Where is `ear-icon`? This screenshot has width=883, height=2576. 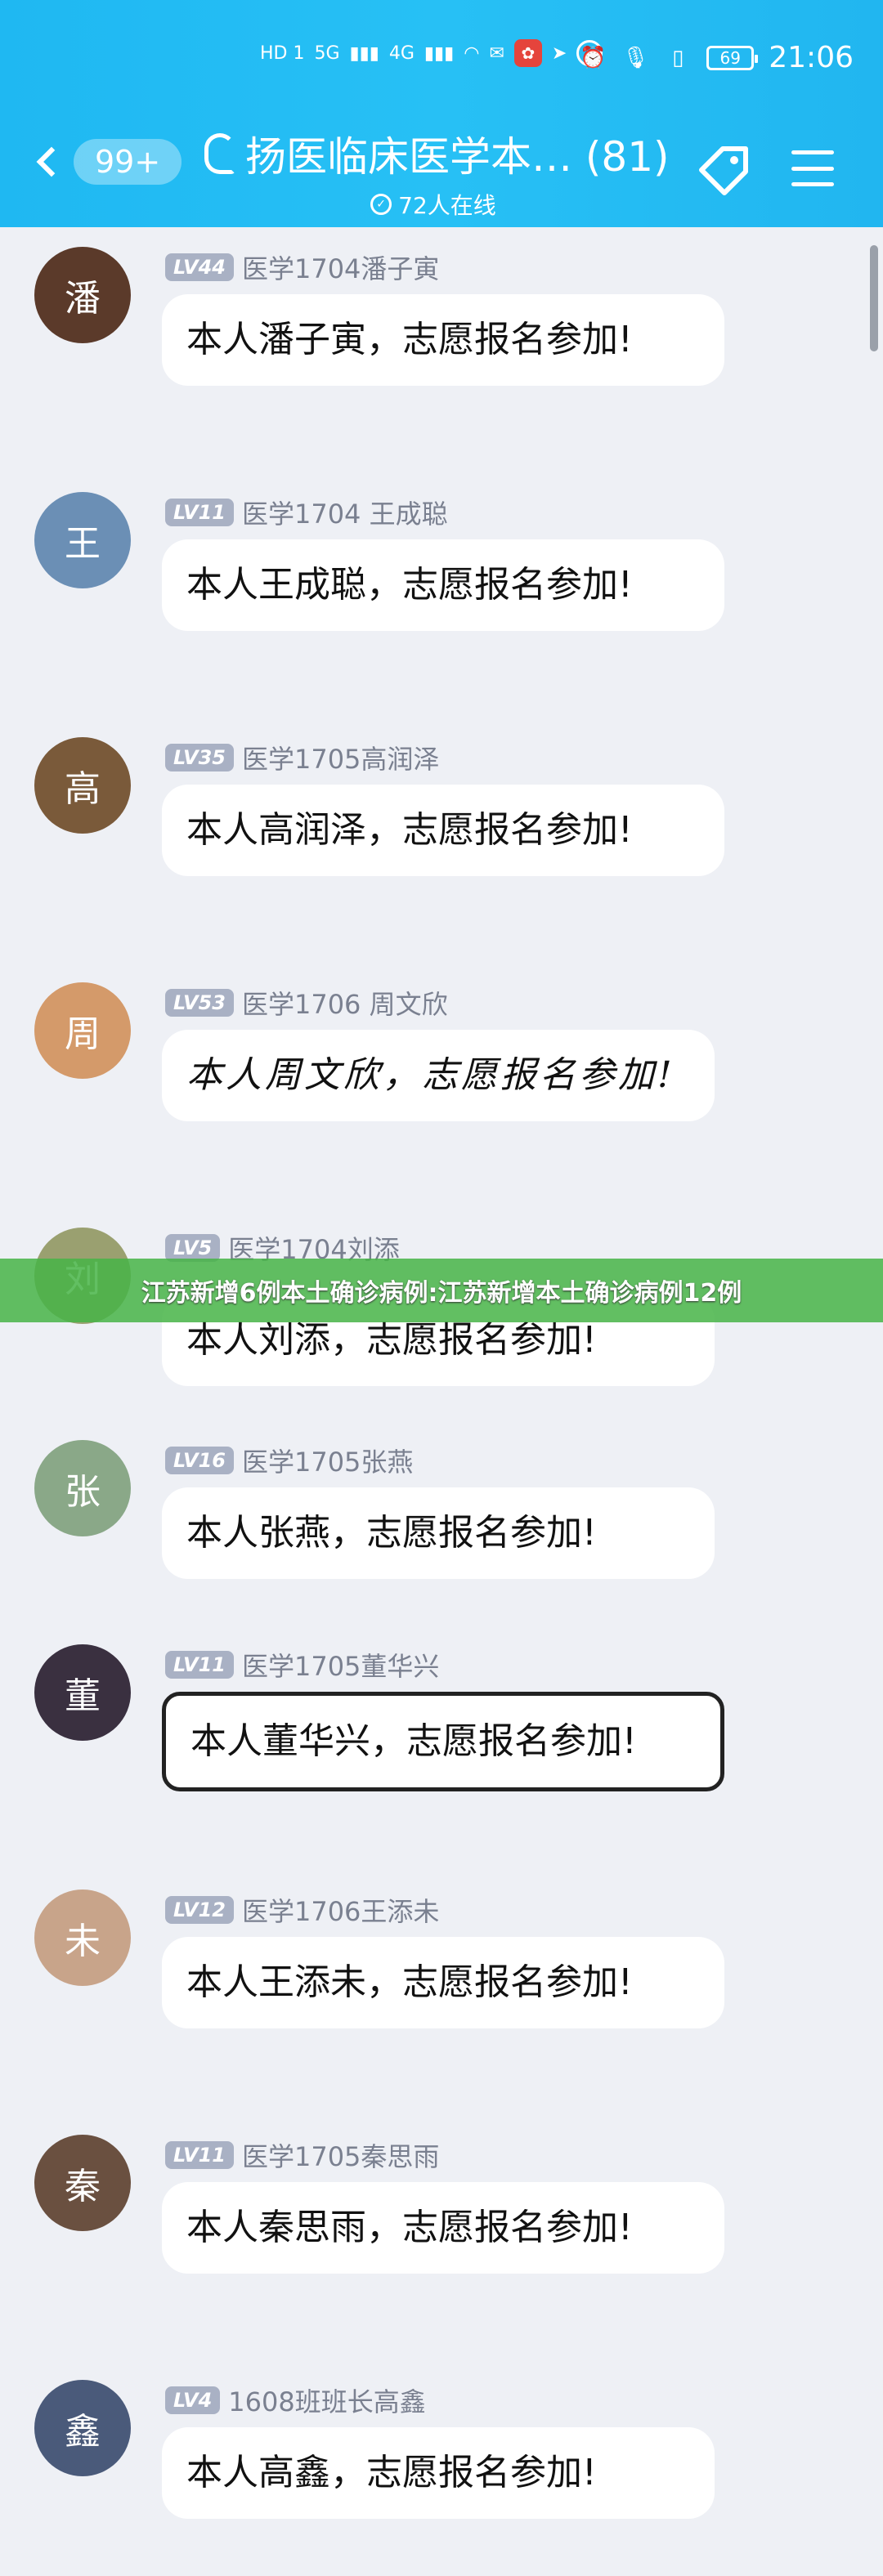 ear-icon is located at coordinates (219, 153).